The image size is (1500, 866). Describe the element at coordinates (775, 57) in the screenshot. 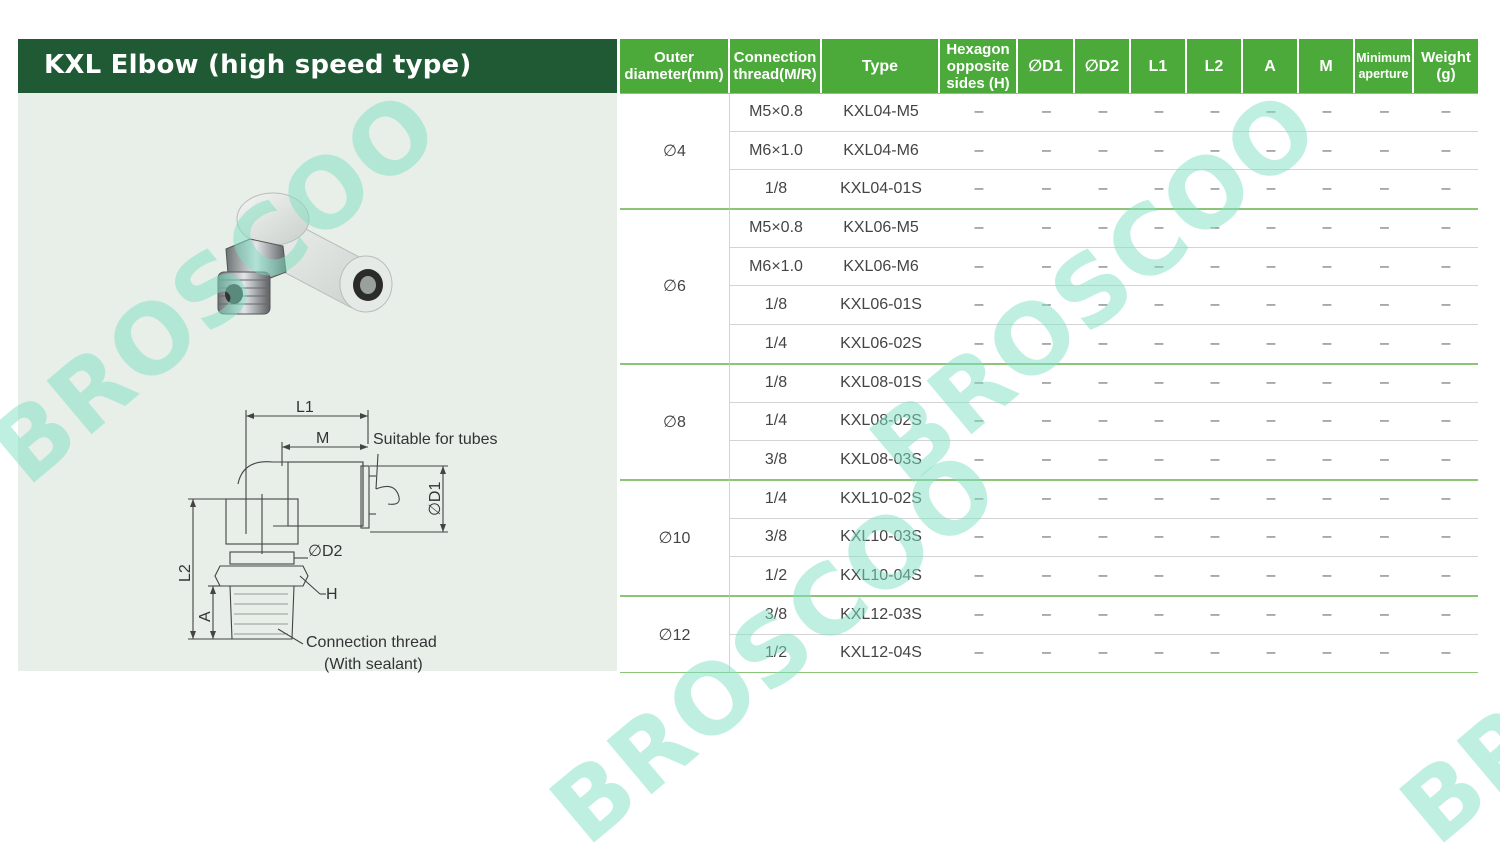

I see `header-text: Connection` at that location.